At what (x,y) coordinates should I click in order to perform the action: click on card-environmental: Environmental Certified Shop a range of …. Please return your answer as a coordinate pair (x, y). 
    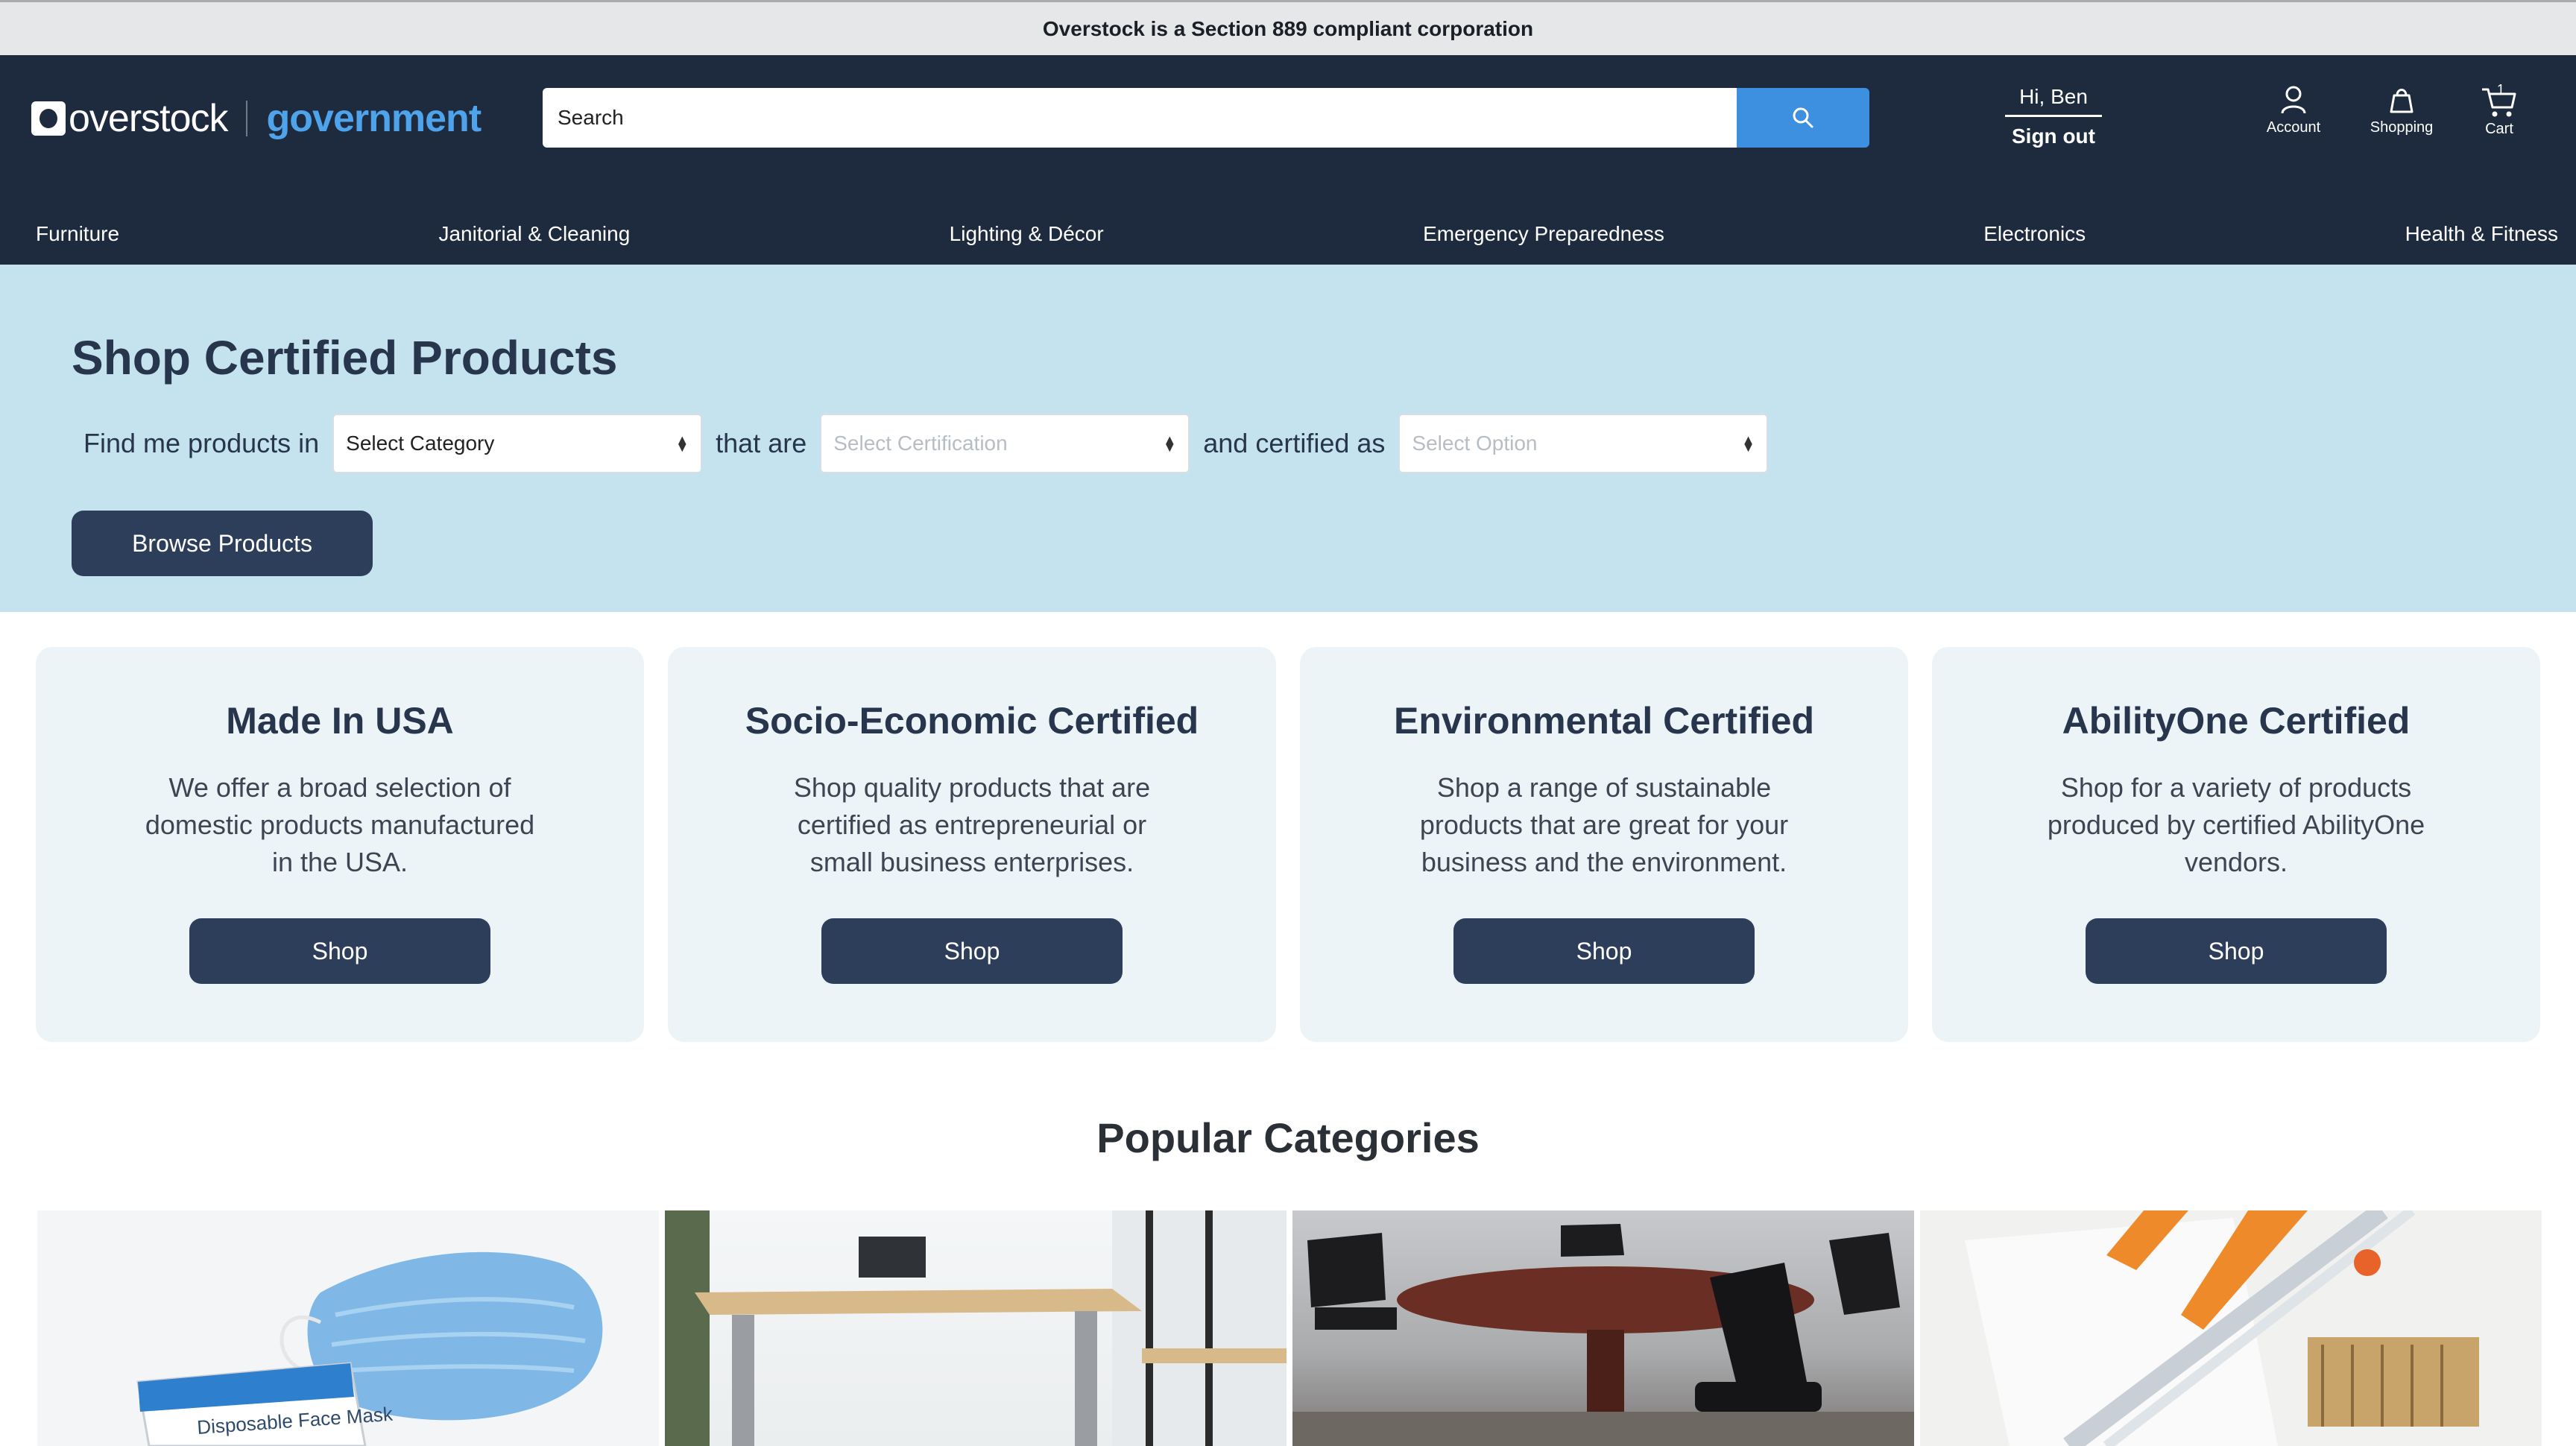
    Looking at the image, I should click on (1604, 844).